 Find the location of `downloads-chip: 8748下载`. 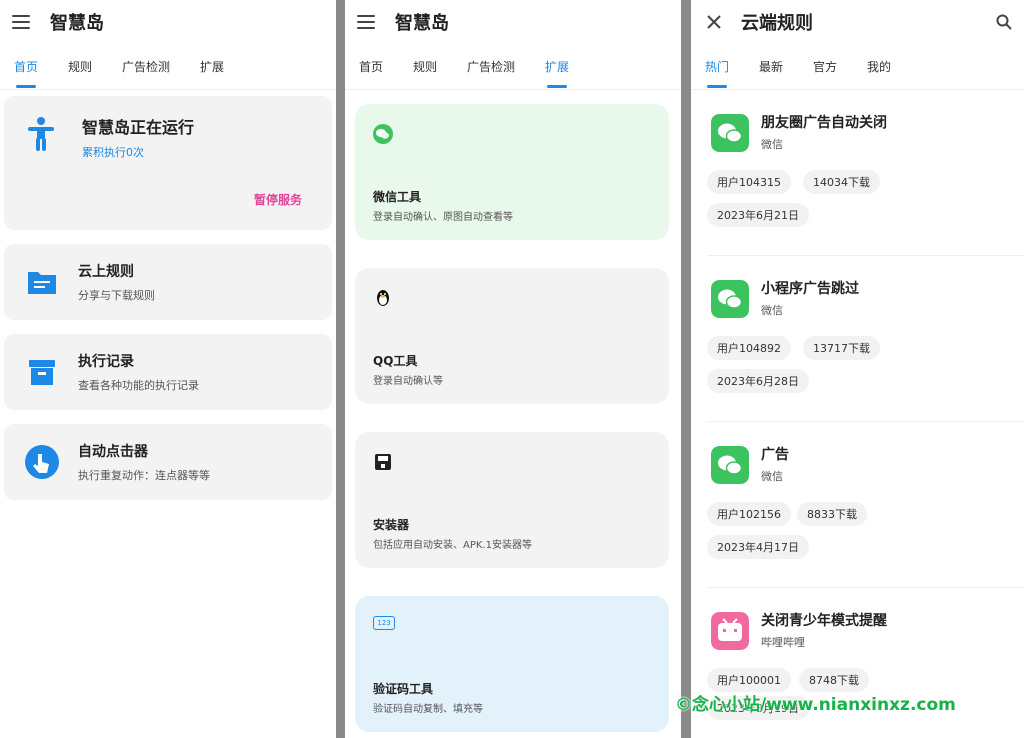

downloads-chip: 8748下载 is located at coordinates (834, 680).